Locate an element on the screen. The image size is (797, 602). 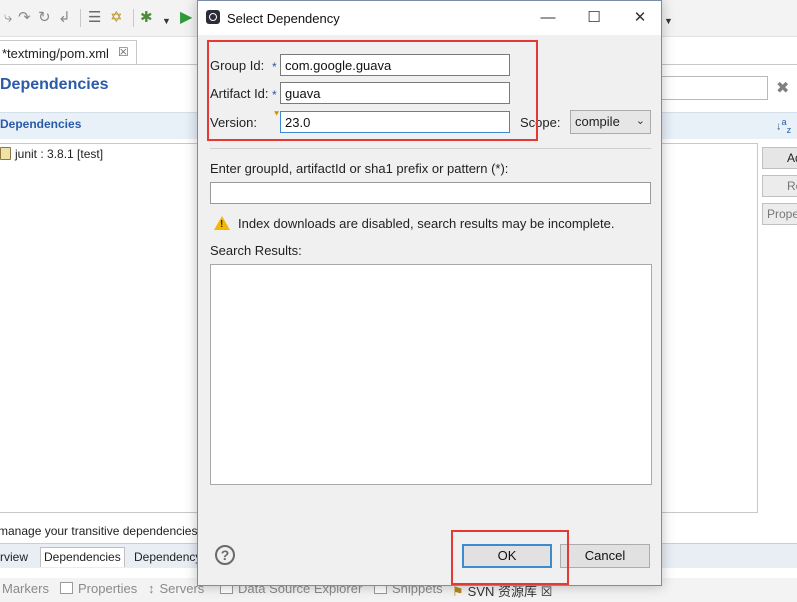
svn-icon: ⚑ is located at coordinates (458, 591).